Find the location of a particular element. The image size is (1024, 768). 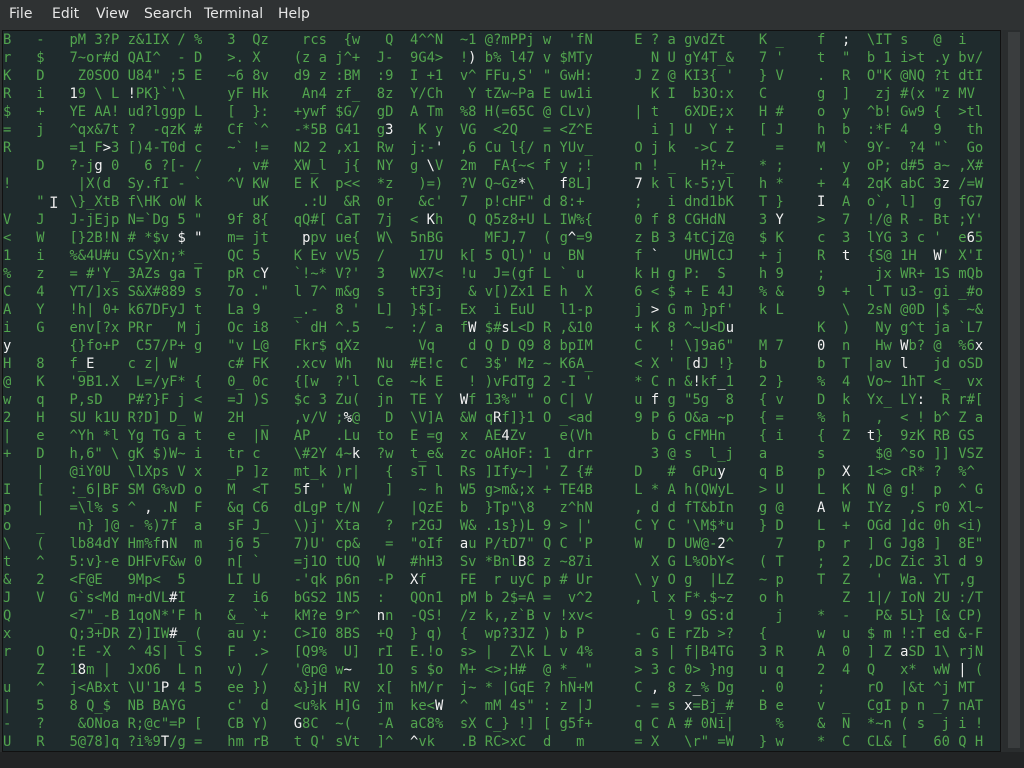

menu-file: File is located at coordinates (20, 14).